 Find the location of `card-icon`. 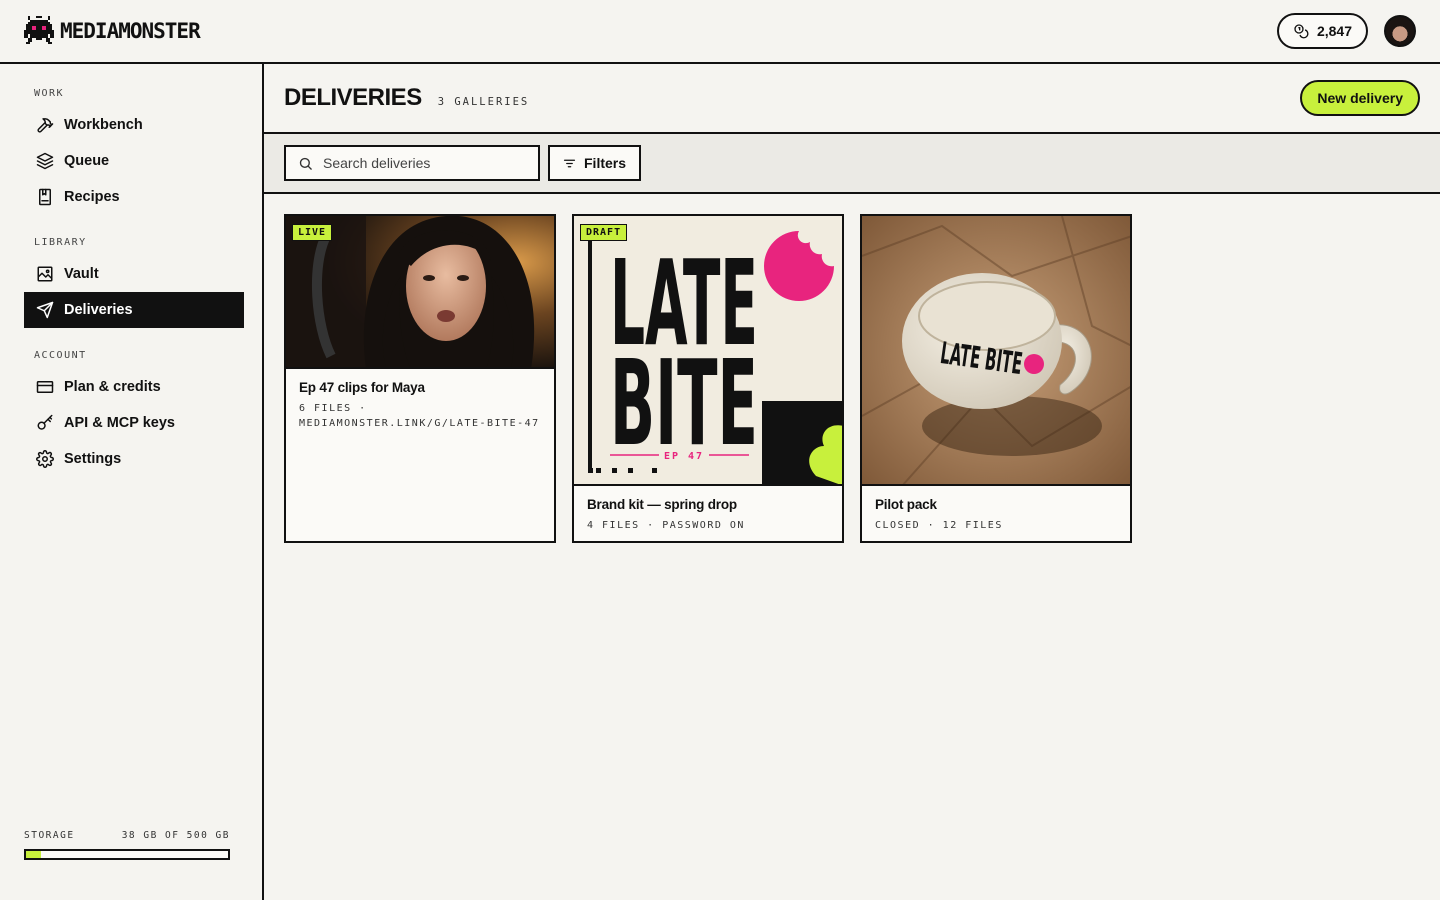

card-icon is located at coordinates (45, 387).